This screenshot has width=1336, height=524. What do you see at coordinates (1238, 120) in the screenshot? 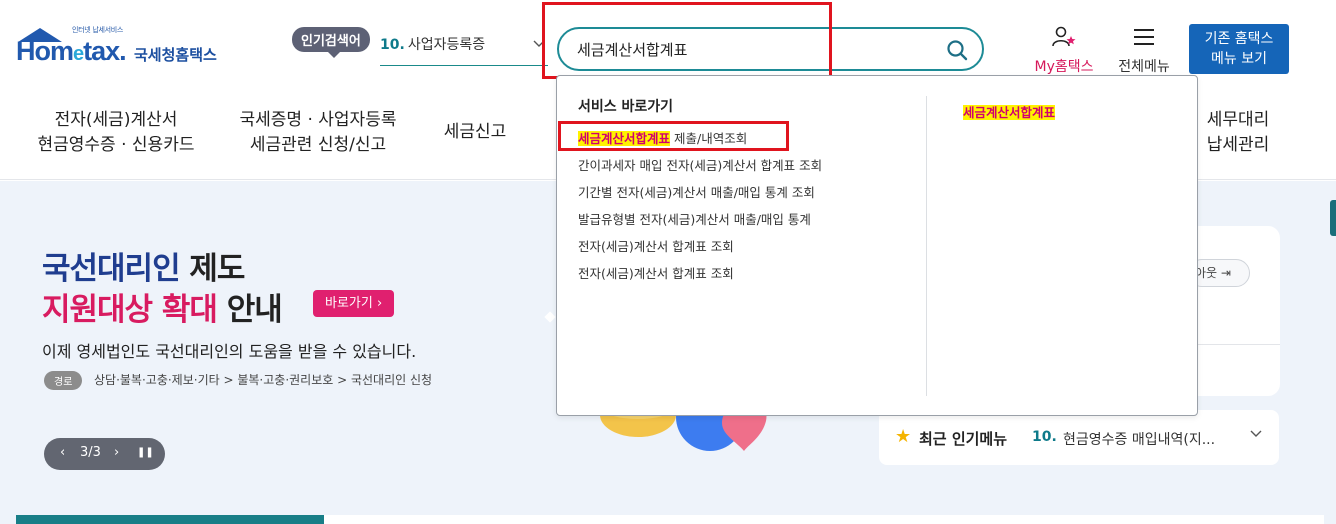
I see `nav-item-line1: 세무대리` at bounding box center [1238, 120].